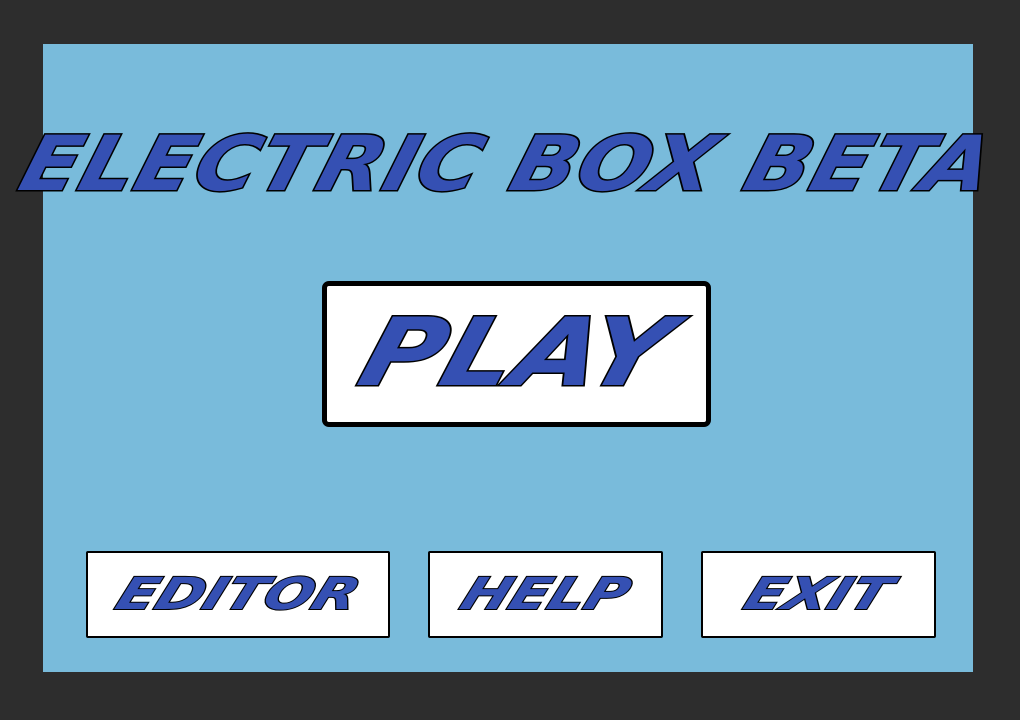  I want to click on exit-button-label: EXIT, so click(818, 593).